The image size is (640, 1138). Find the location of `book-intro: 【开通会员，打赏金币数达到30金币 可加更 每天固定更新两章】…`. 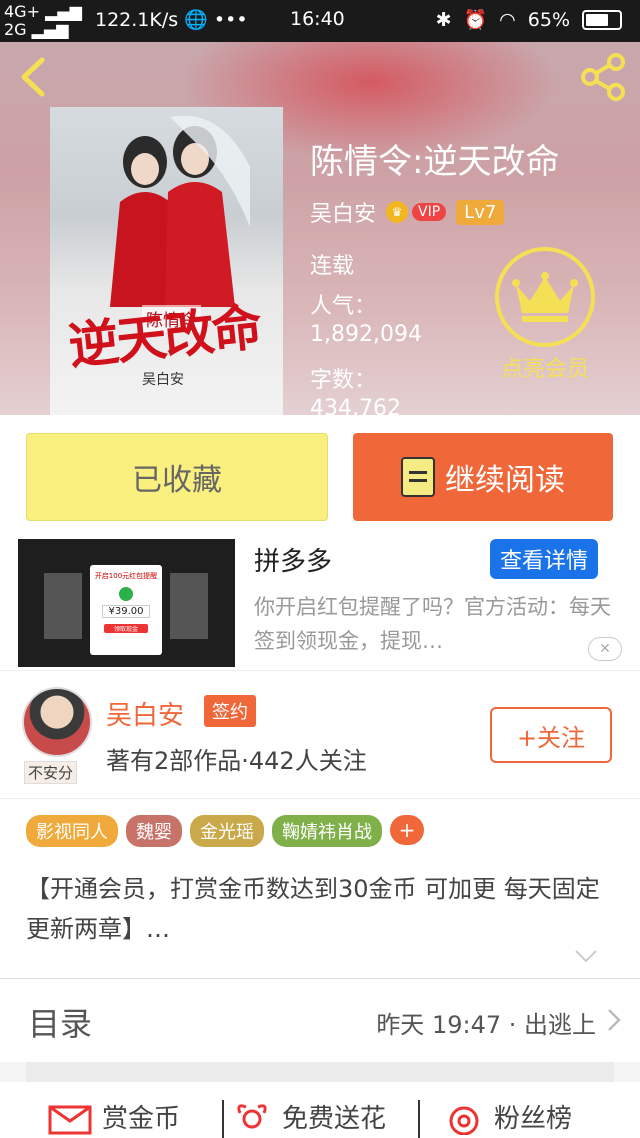

book-intro: 【开通会员，打赏金币数达到30金币 可加更 每天固定更新两章】… is located at coordinates (321, 909).